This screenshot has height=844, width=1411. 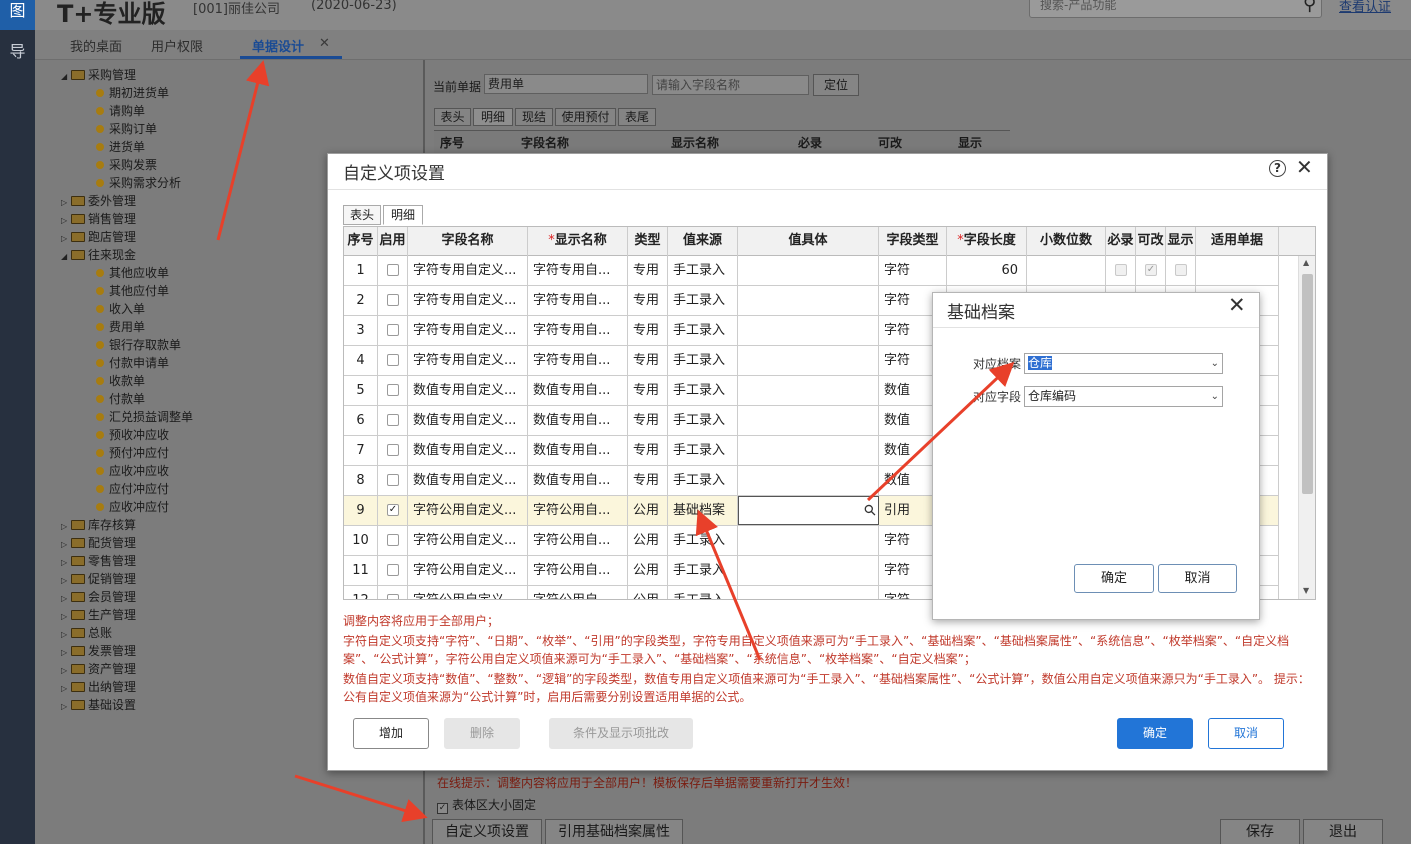 What do you see at coordinates (1114, 578) in the screenshot?
I see `subdialog-ok-button: 确定` at bounding box center [1114, 578].